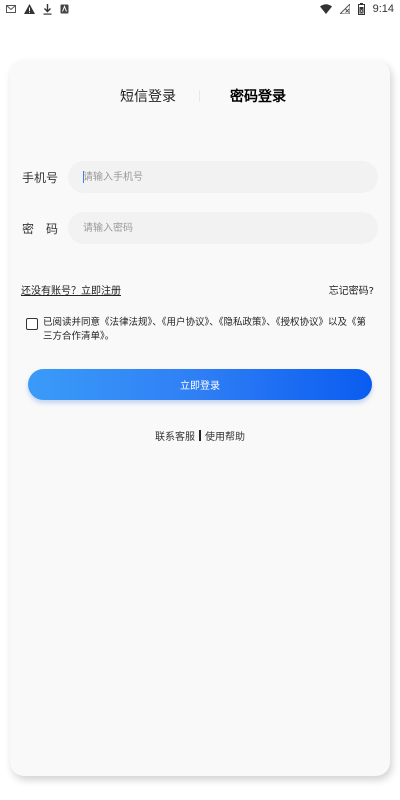 The width and height of the screenshot is (400, 800). I want to click on tab-password-login: 密码登录, so click(258, 96).